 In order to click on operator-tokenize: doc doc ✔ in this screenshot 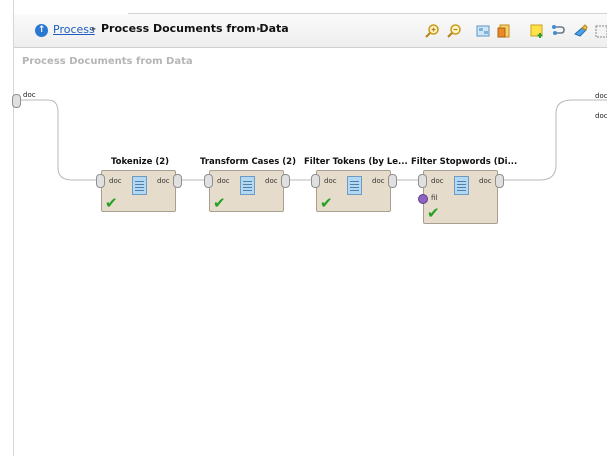, I will do `click(138, 191)`.